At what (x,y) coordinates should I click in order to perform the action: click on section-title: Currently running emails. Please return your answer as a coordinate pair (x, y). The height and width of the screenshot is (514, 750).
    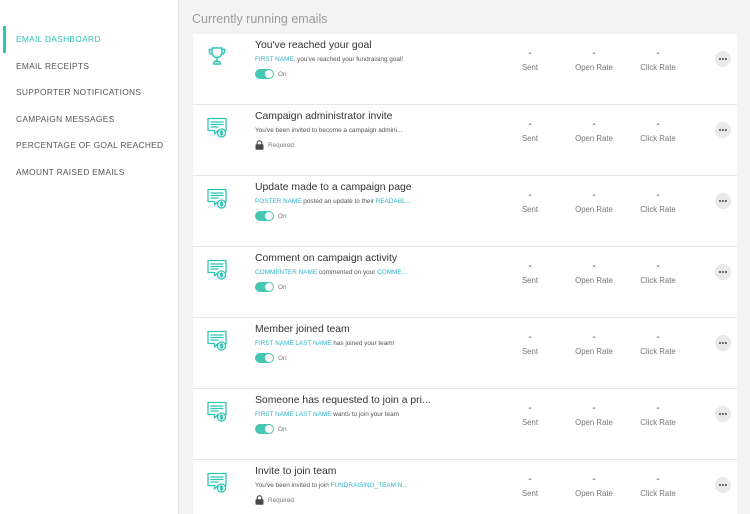
    Looking at the image, I should click on (260, 19).